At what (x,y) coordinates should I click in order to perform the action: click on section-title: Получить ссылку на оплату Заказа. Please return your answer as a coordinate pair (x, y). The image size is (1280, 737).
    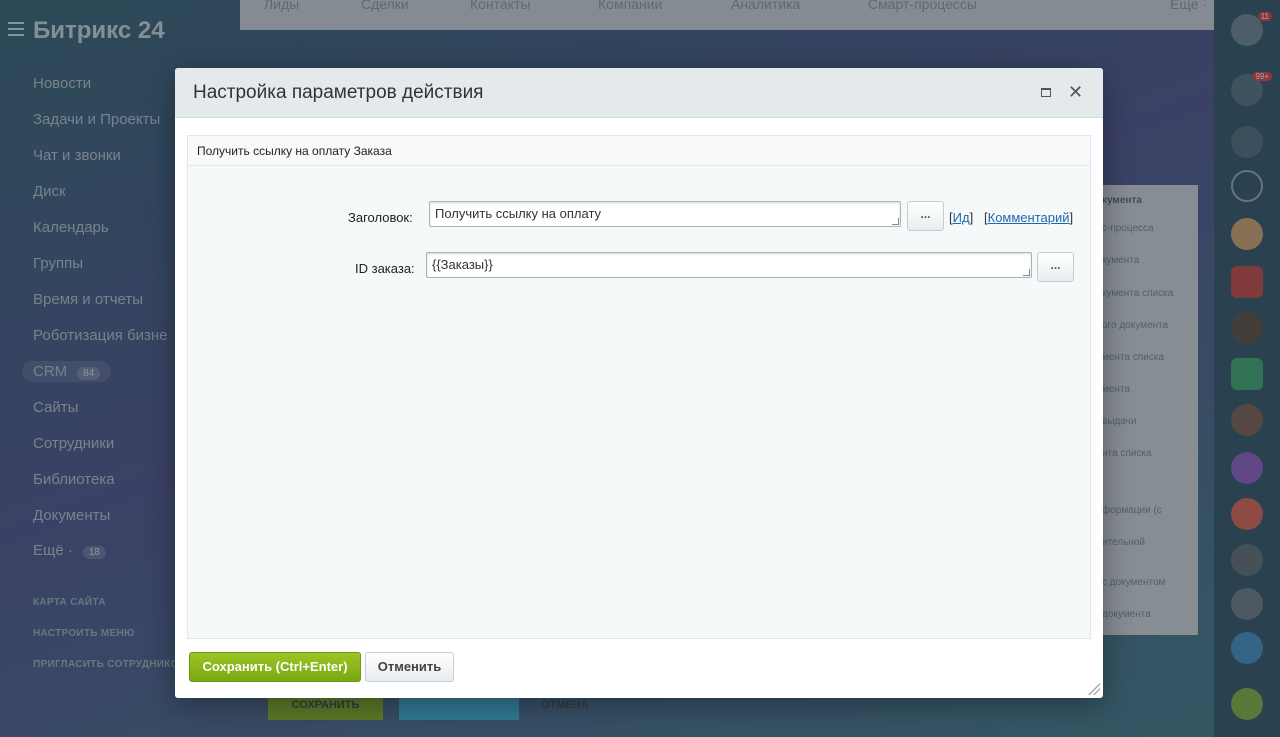
    Looking at the image, I should click on (639, 151).